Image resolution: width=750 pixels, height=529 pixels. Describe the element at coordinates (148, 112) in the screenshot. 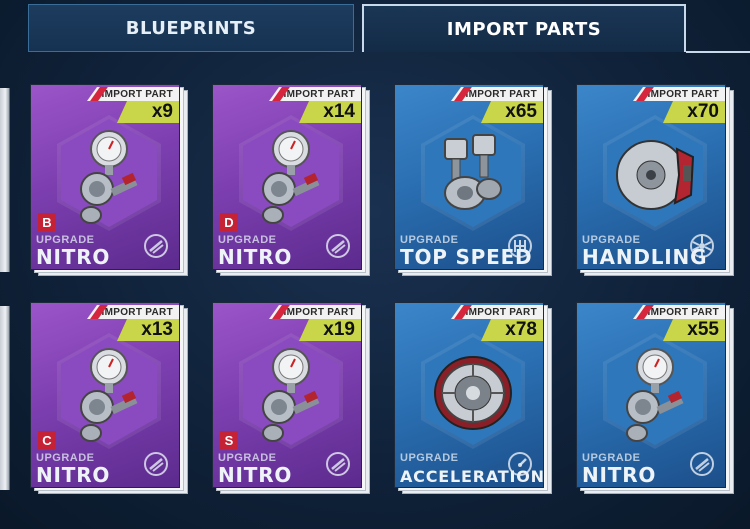

I see `quantity-badge: x9` at that location.